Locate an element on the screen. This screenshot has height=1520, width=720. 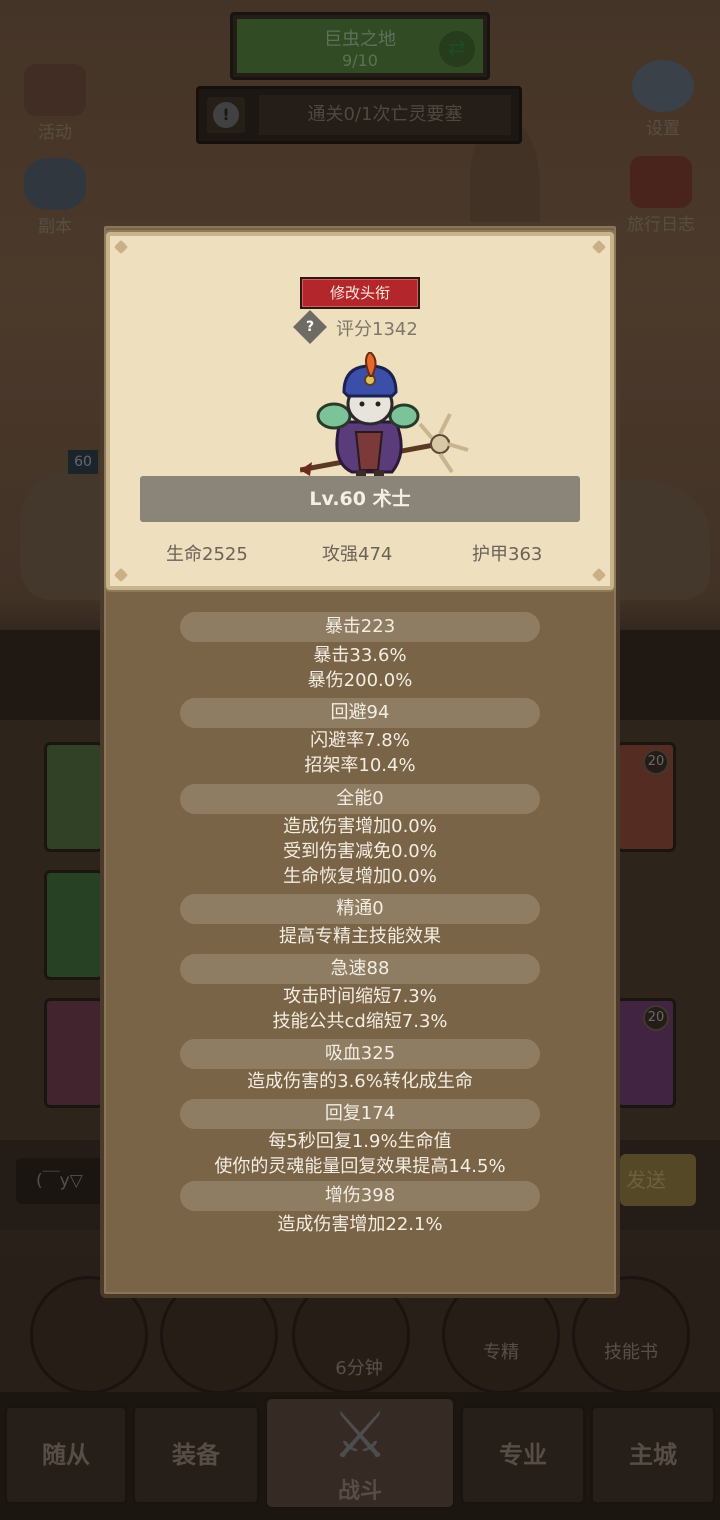
attr-line: 造成伤害增加0.0% is located at coordinates (360, 826).